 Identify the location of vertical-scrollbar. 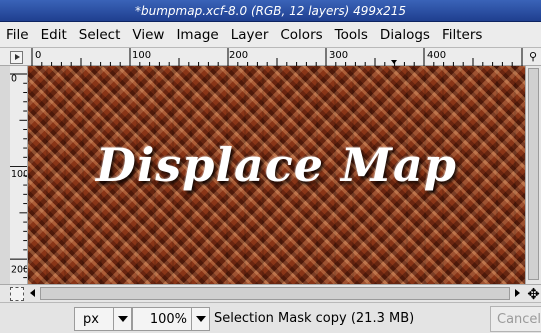
(533, 175).